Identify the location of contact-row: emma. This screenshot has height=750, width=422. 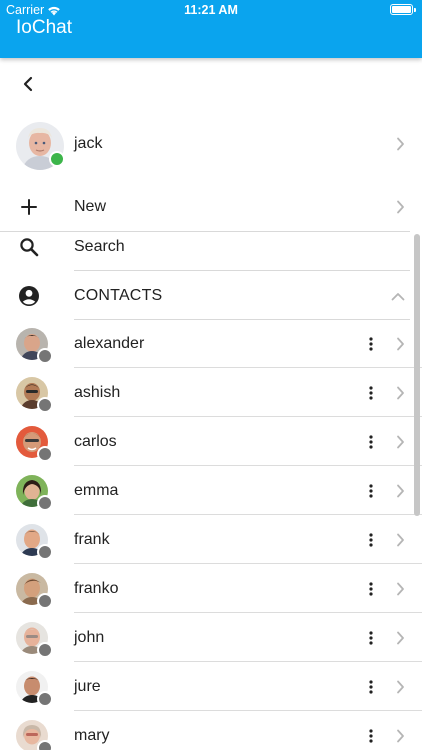
(211, 491).